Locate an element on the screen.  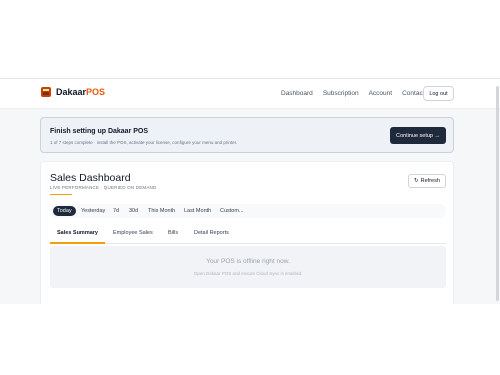
nav-link-dashboard: Dashboard is located at coordinates (297, 93).